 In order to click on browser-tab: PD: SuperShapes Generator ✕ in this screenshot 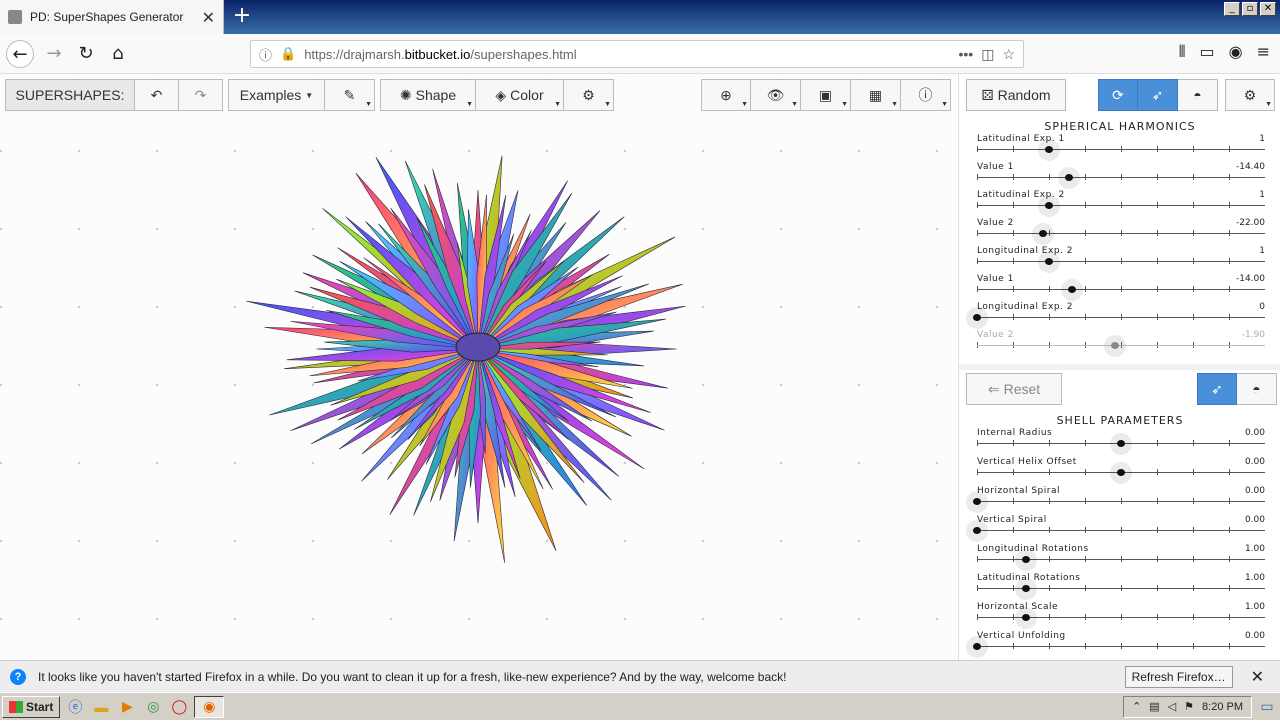, I will do `click(112, 17)`.